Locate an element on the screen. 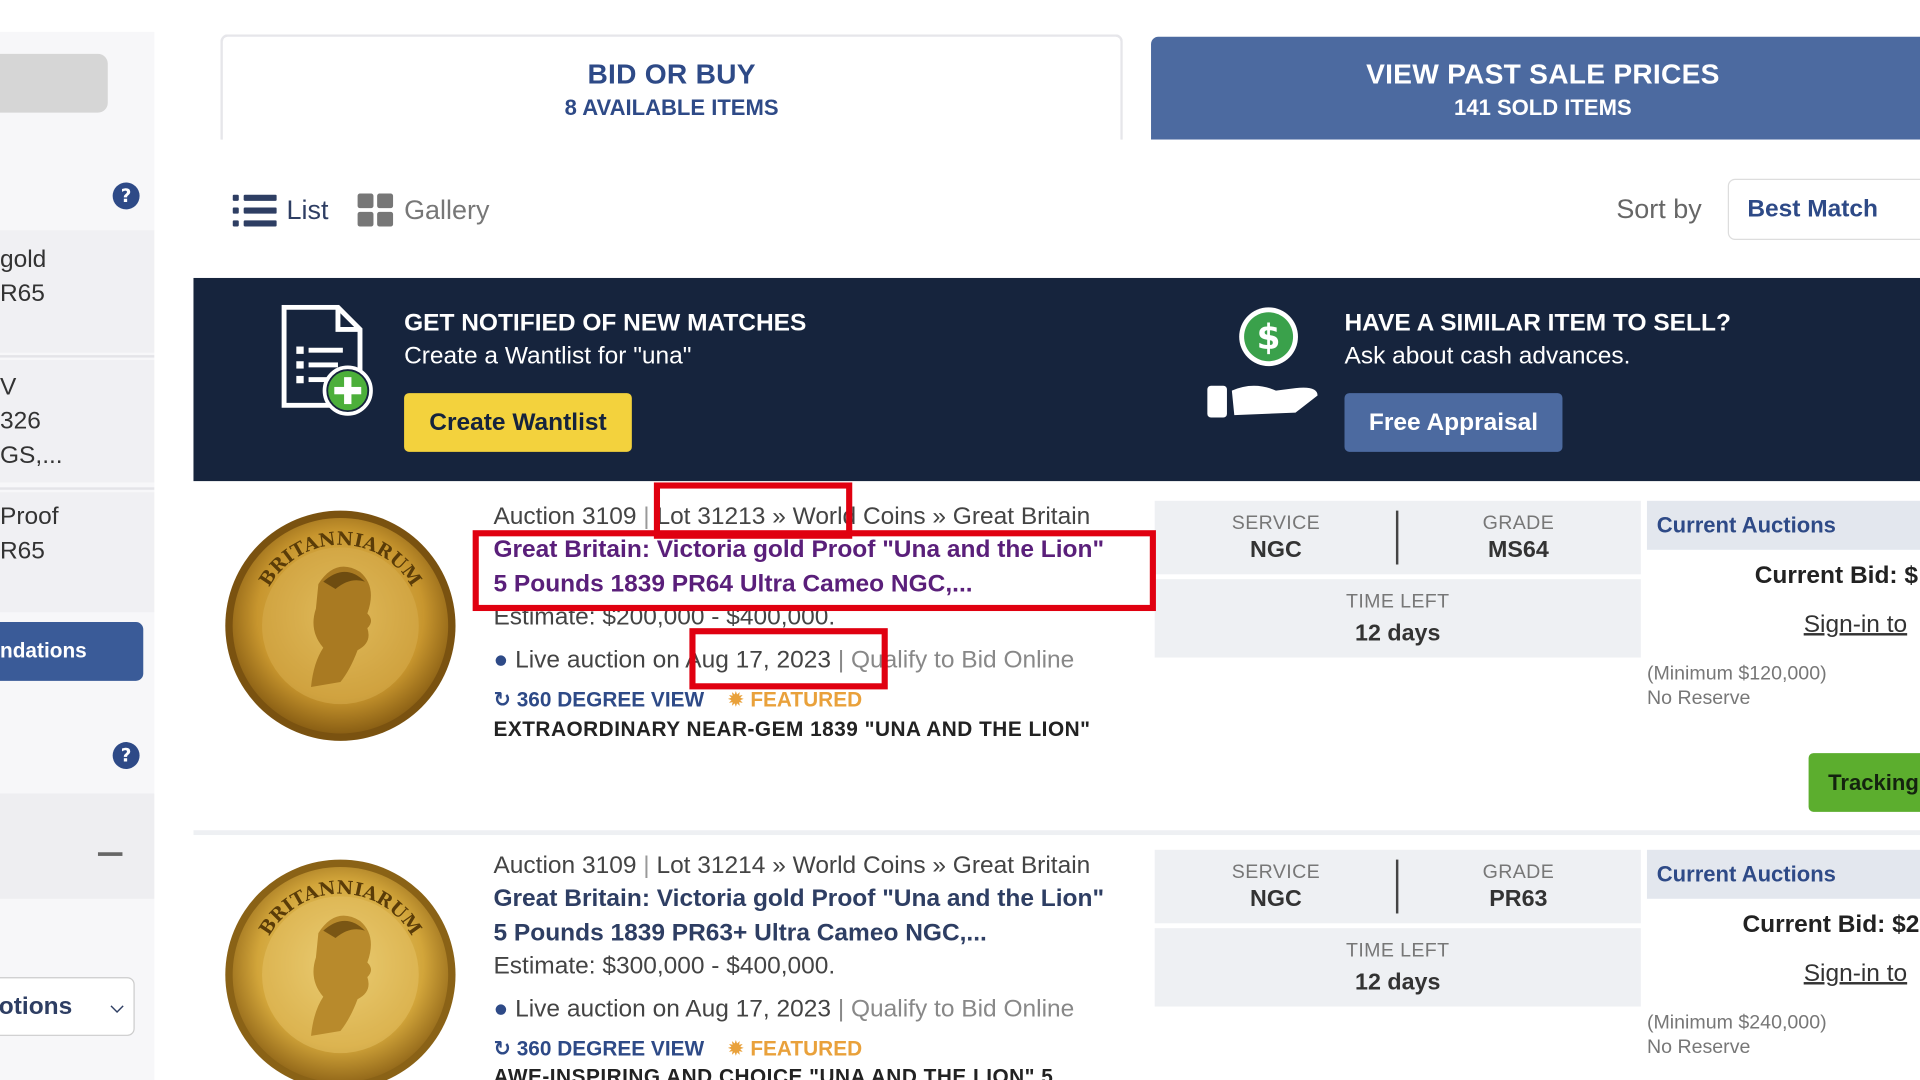 This screenshot has height=1080, width=1920. lot-number: Lot 31214 is located at coordinates (710, 865).